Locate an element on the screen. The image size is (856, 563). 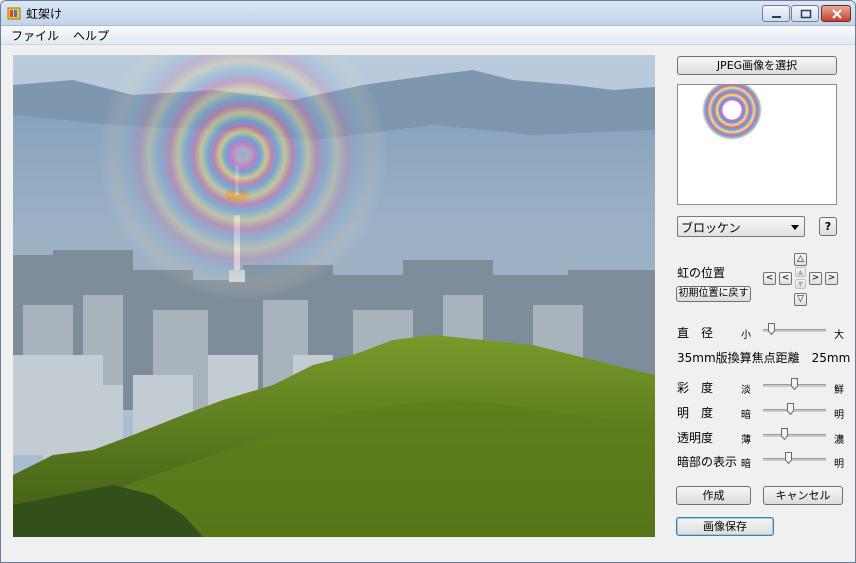
menu-file: ファイル is located at coordinates (35, 35).